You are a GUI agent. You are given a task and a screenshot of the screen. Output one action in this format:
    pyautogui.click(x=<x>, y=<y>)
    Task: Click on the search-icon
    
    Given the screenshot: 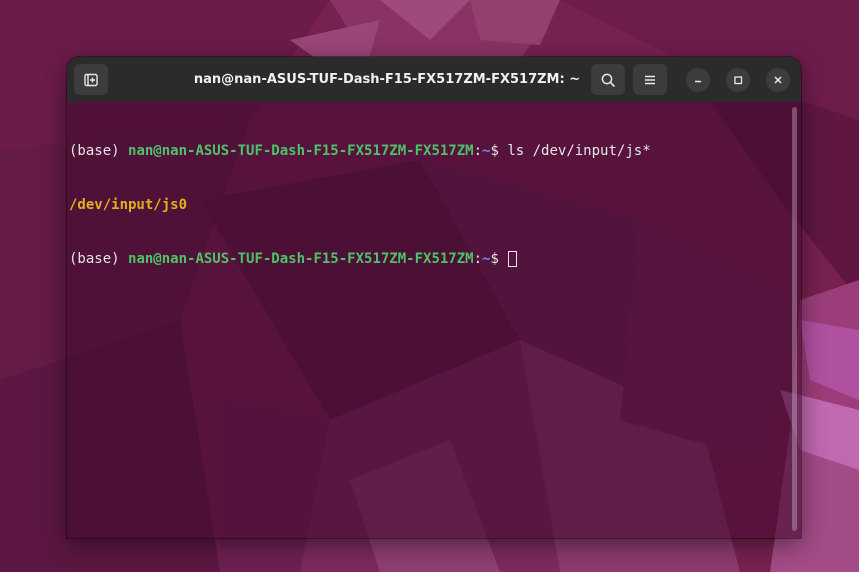 What is the action you would take?
    pyautogui.click(x=608, y=80)
    